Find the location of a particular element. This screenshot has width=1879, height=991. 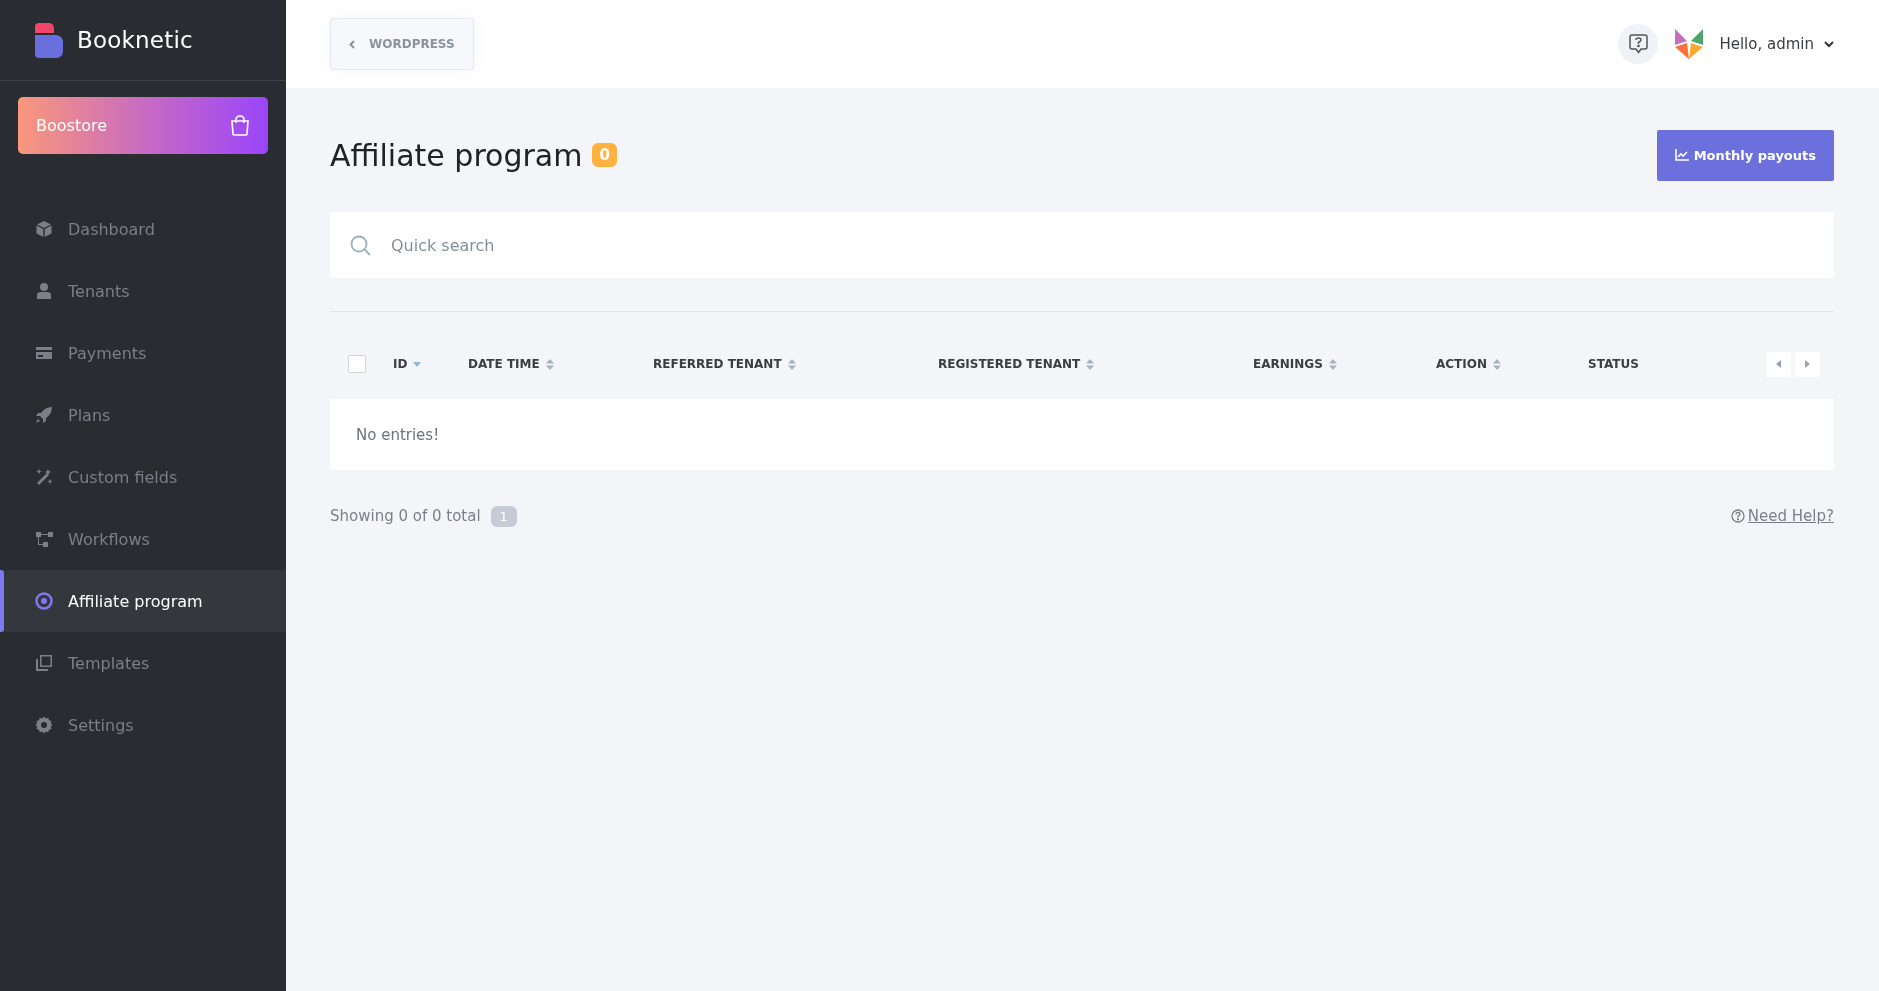

column-header: STATUS is located at coordinates (1677, 364).